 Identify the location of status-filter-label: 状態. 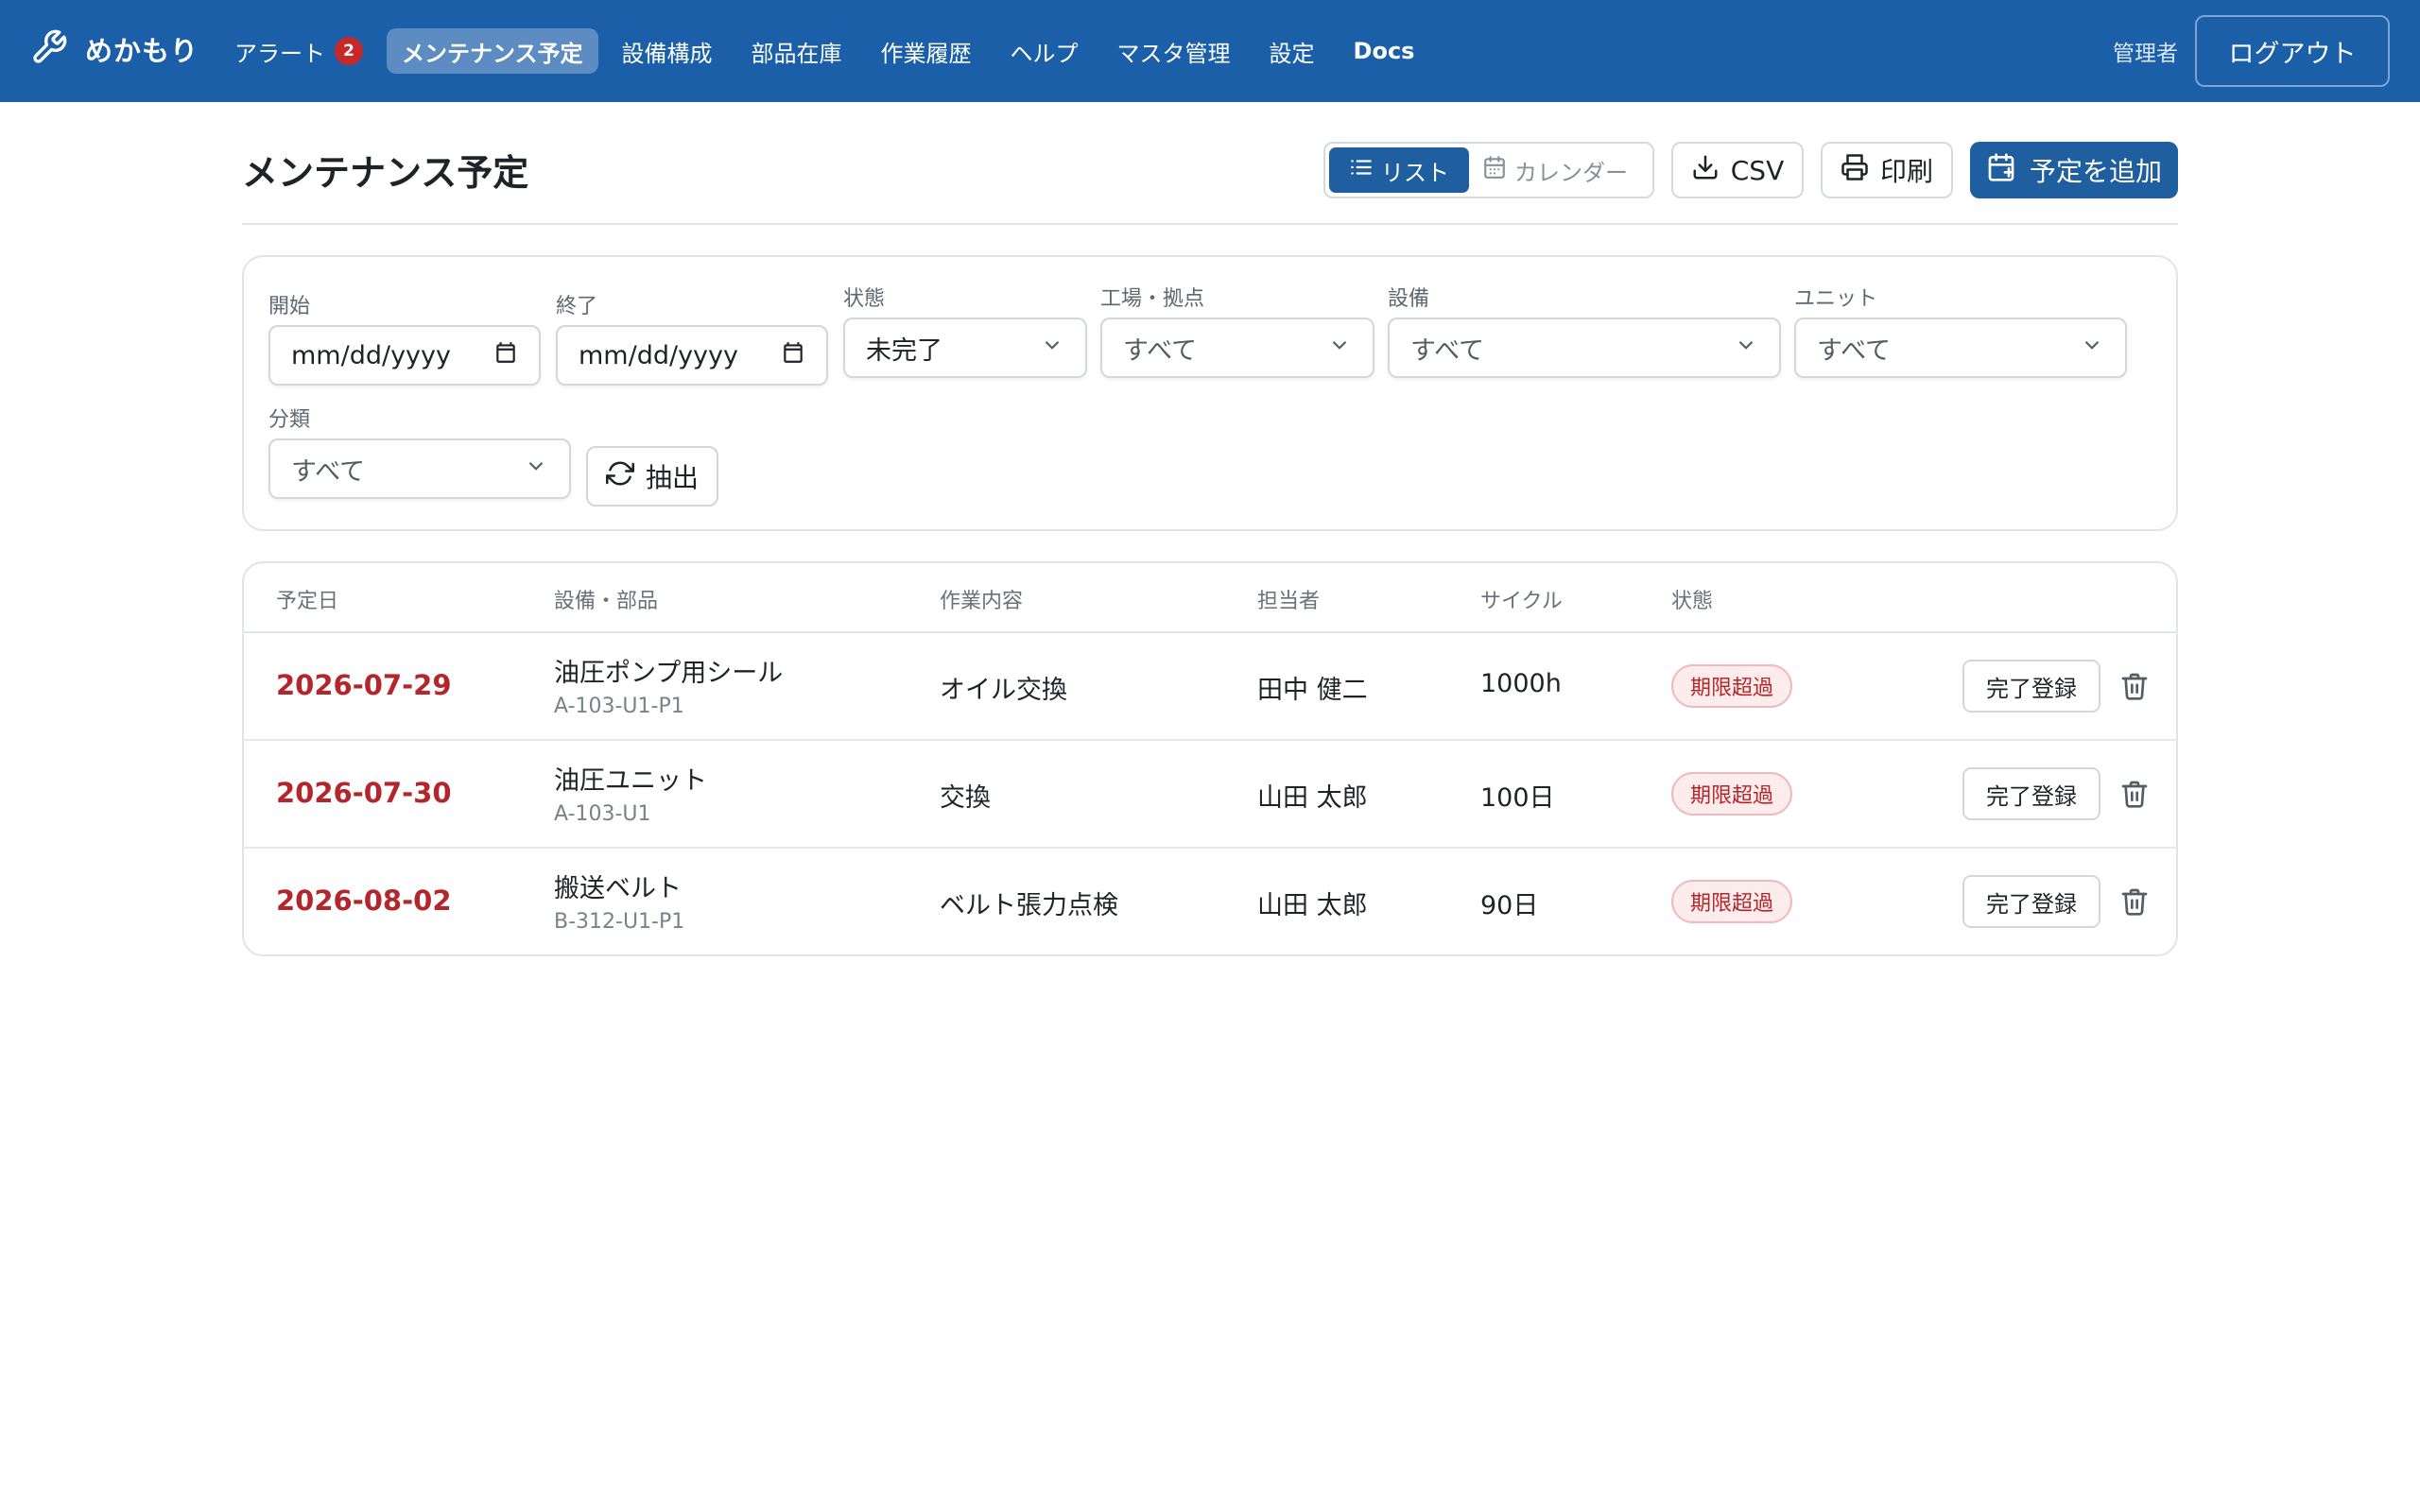
(864, 299).